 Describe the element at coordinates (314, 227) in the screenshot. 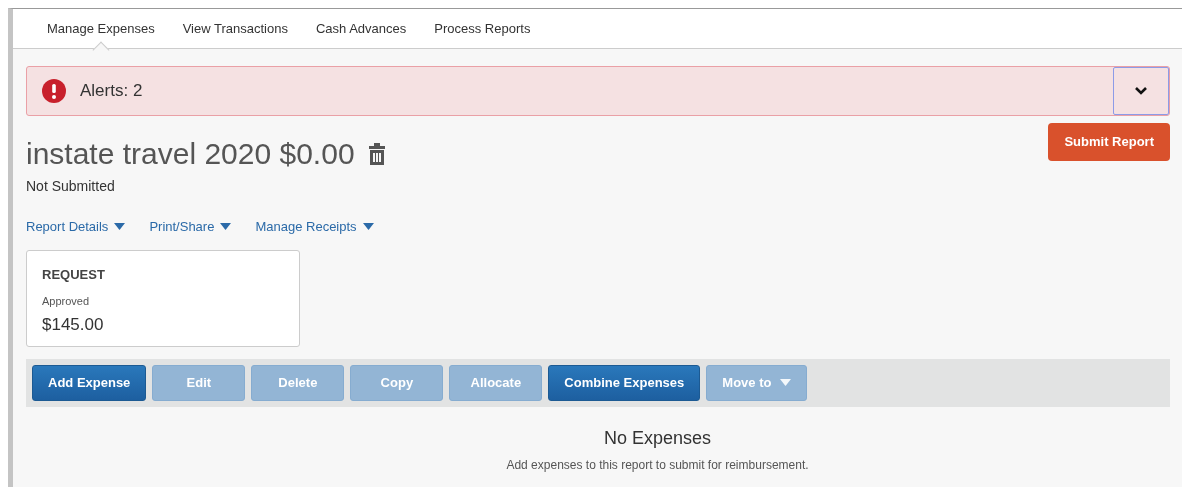

I see `dropdown-menu-link: Manage Receipts` at that location.